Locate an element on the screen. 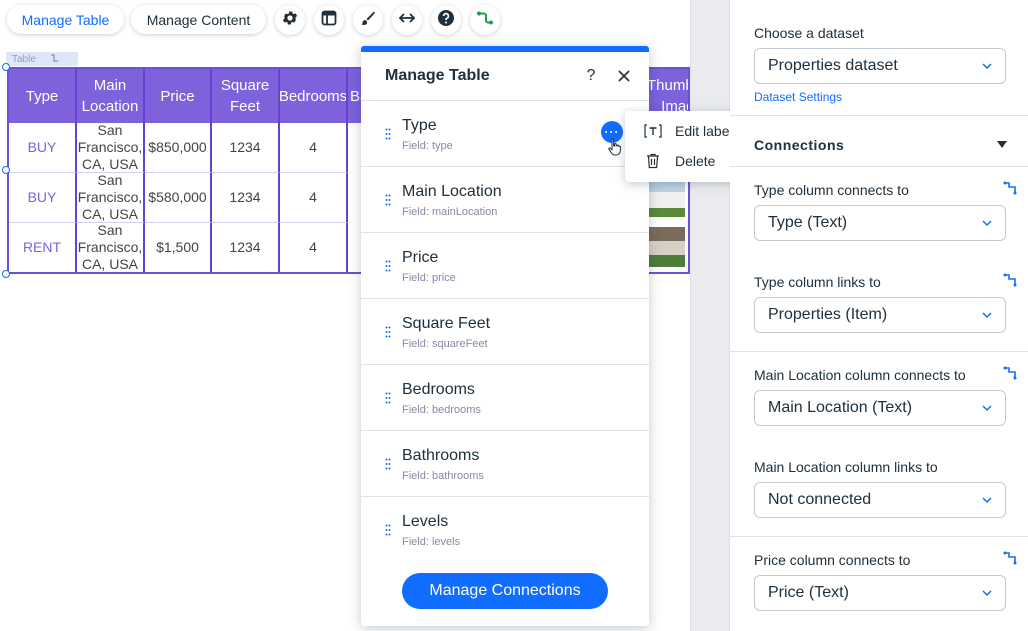 This screenshot has width=1028, height=631. column-label: Levels is located at coordinates (425, 521).